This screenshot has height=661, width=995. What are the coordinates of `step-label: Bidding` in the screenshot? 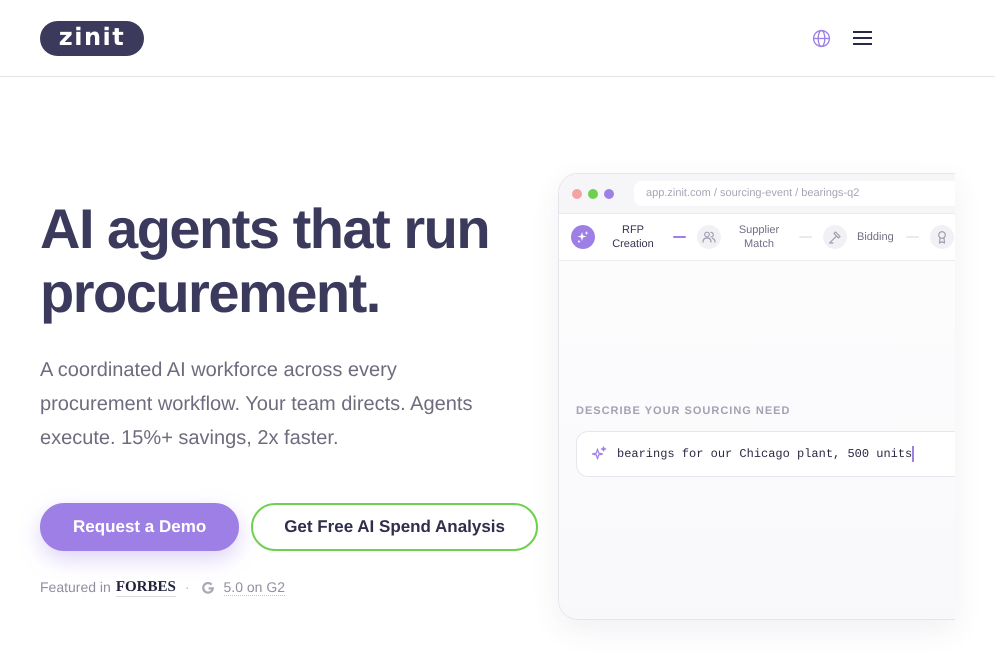 It's located at (875, 237).